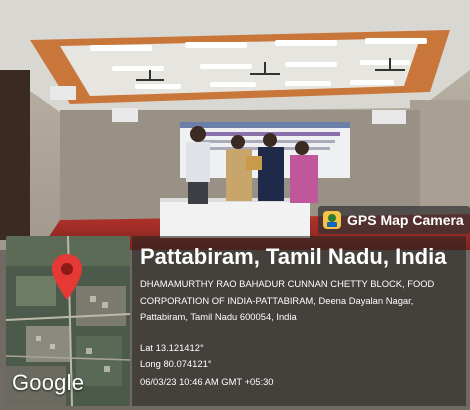 This screenshot has height=410, width=470. What do you see at coordinates (332, 220) in the screenshot?
I see `map-pin-icon` at bounding box center [332, 220].